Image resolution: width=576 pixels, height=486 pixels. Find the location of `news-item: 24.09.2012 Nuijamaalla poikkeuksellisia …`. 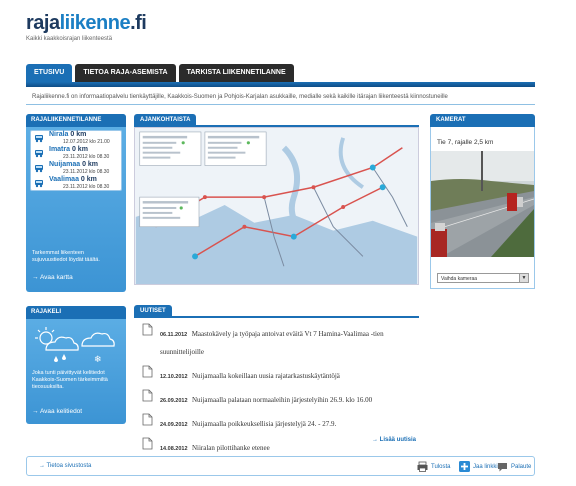

news-item: 24.09.2012 Nuijamaalla poikkeuksellisia … is located at coordinates (277, 422).